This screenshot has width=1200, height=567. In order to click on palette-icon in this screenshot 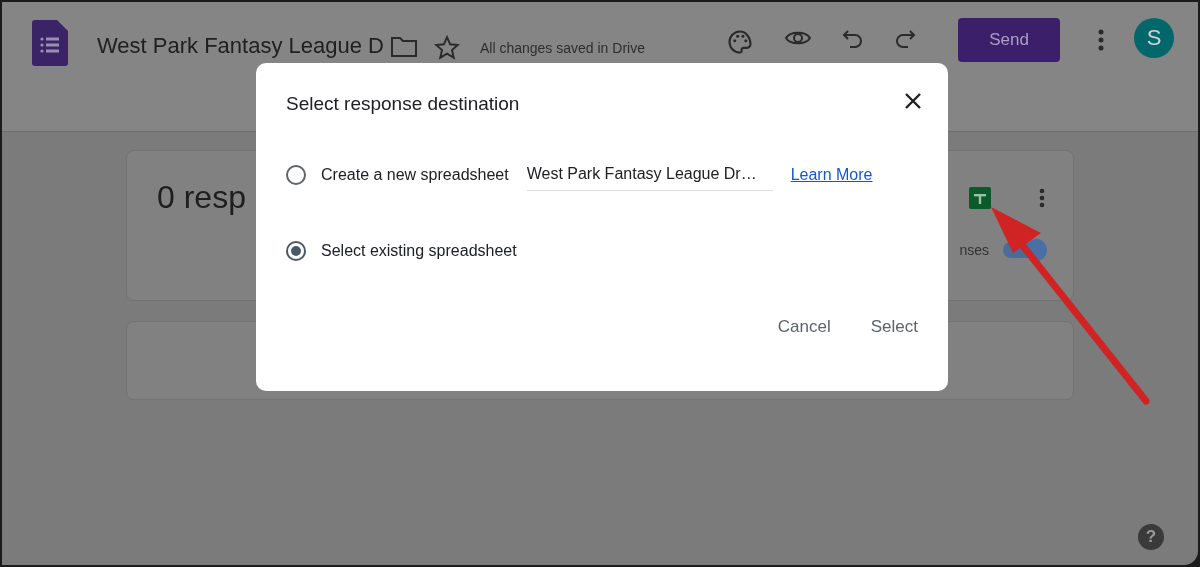, I will do `click(740, 42)`.